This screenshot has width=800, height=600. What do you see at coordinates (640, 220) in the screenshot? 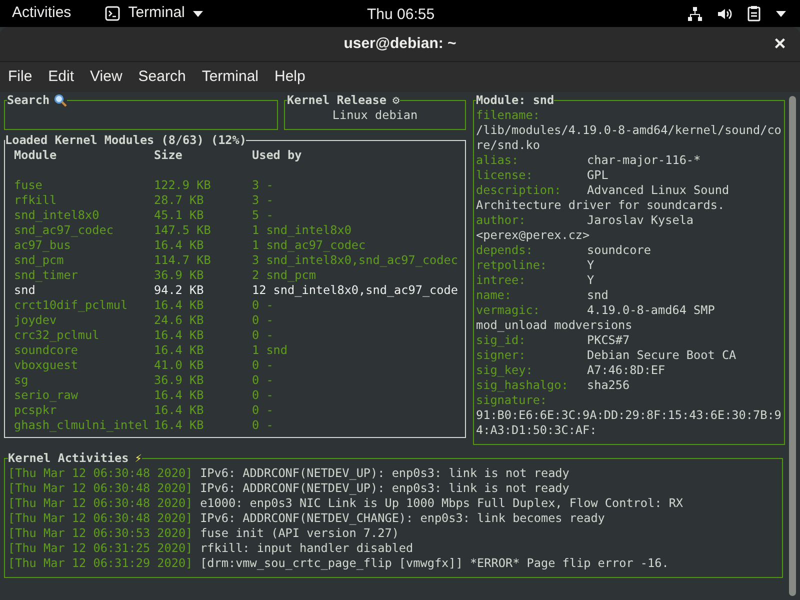
I see `field-value: Jaroslav Kysela` at bounding box center [640, 220].